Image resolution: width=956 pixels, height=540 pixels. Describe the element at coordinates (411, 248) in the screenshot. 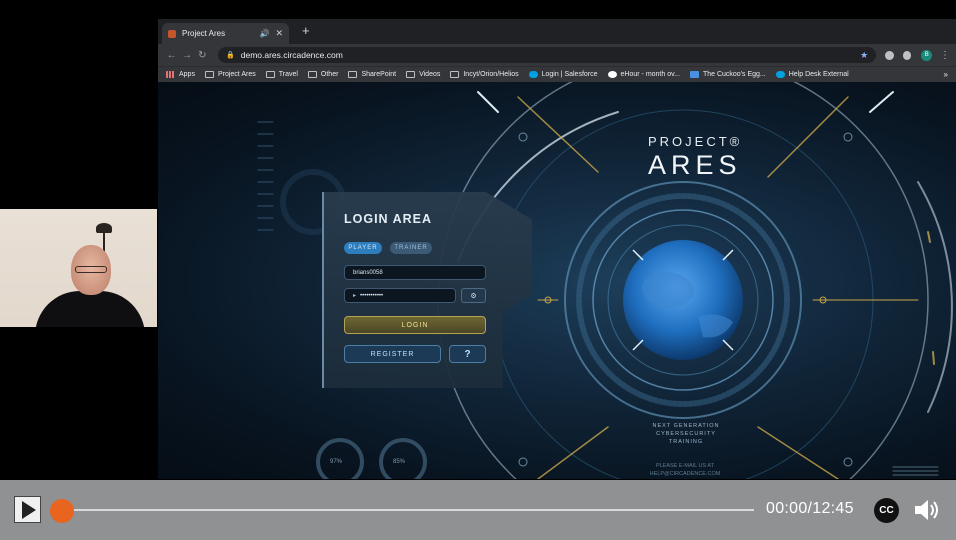

I see `role-trainer-toggle: TRAINER` at that location.